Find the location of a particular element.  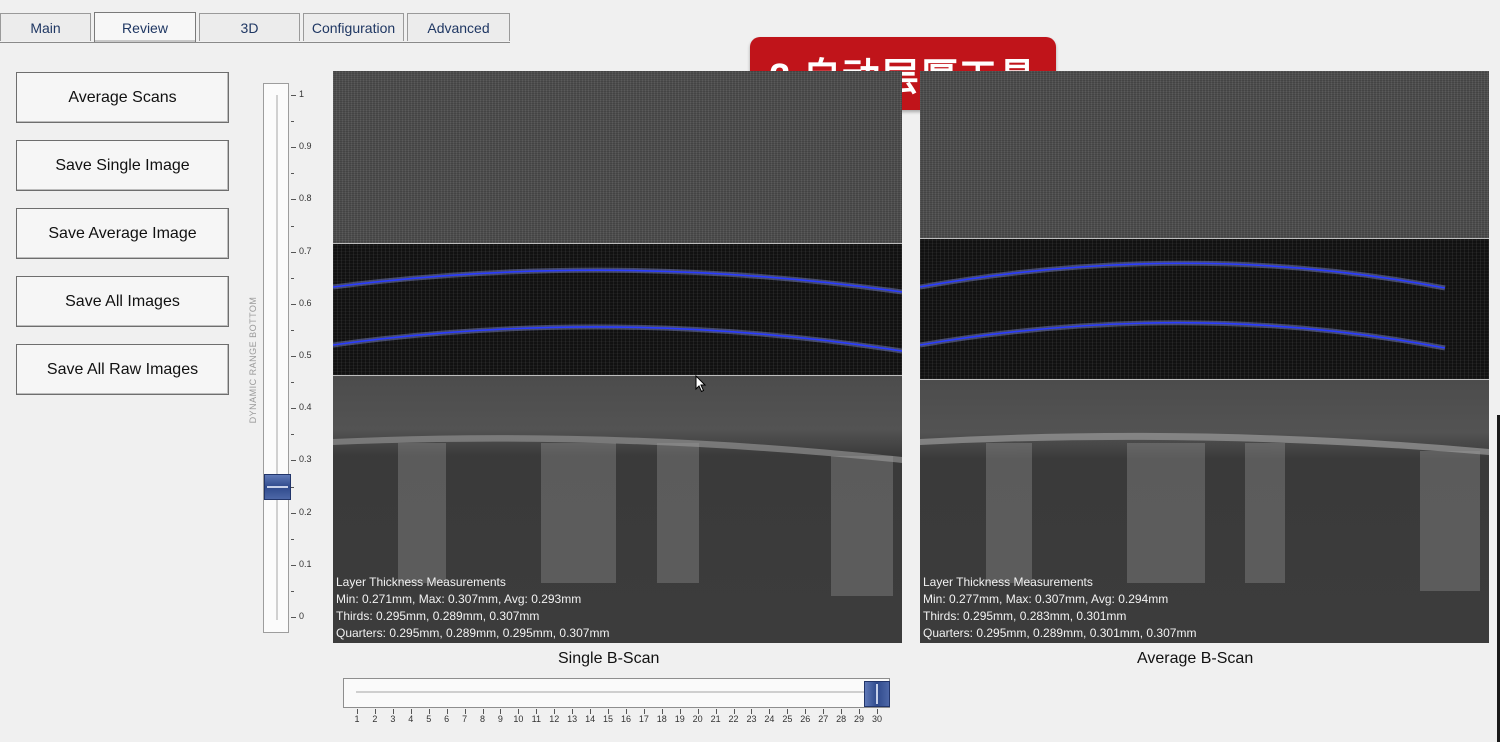

dynamic-range-slider-thumb is located at coordinates (277, 486).